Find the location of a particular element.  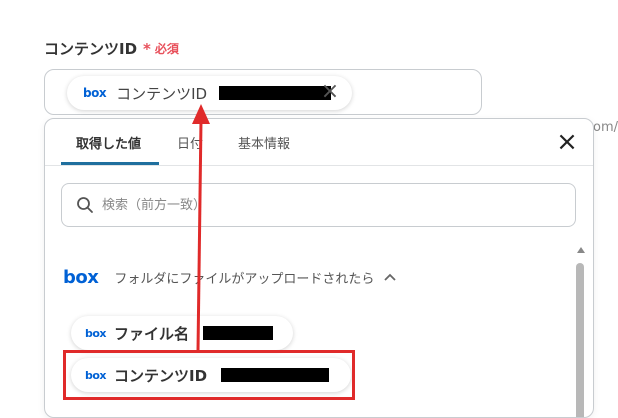

scrollbar-thumb is located at coordinates (580, 340).